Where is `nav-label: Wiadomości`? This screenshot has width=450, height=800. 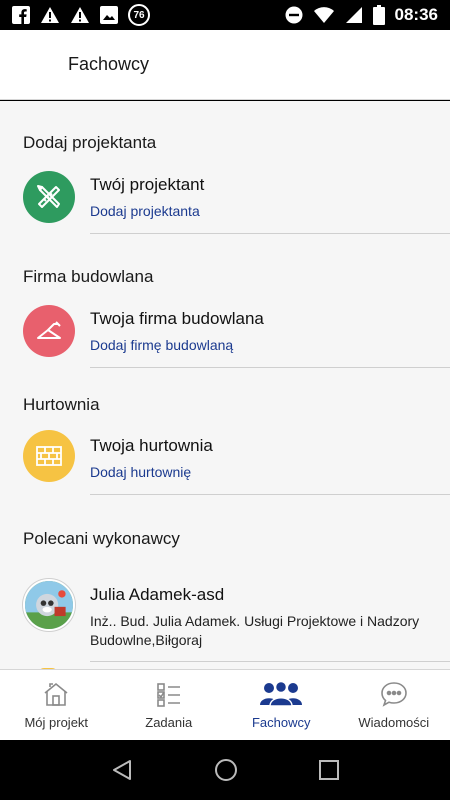 nav-label: Wiadomości is located at coordinates (394, 722).